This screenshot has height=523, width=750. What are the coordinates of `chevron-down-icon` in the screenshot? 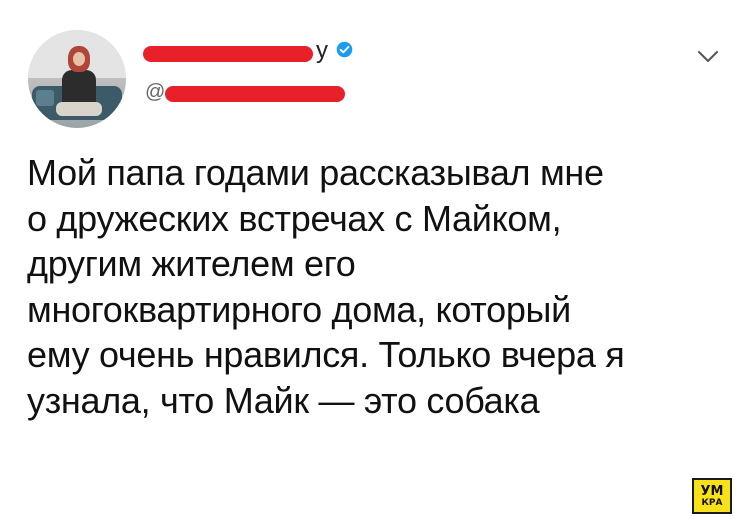 It's located at (708, 57).